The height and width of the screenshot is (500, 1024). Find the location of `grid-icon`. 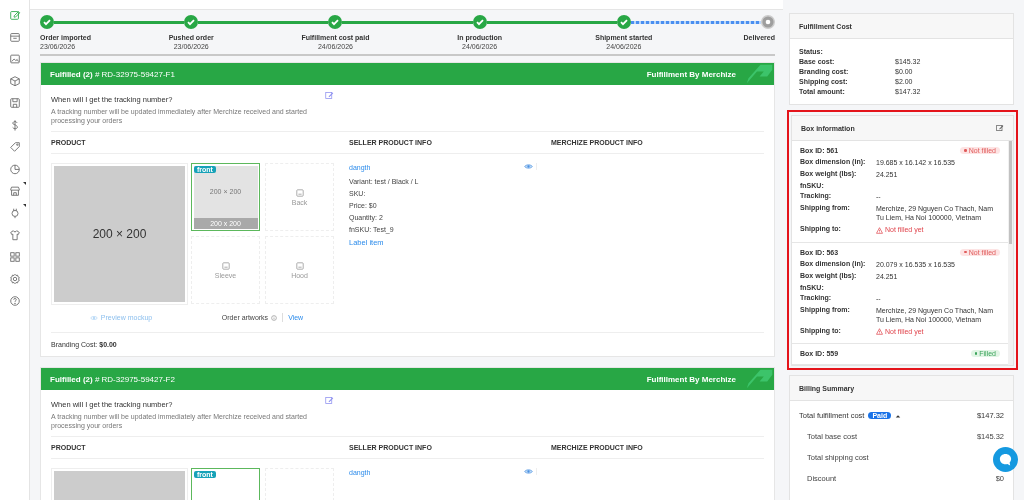

grid-icon is located at coordinates (14, 257).